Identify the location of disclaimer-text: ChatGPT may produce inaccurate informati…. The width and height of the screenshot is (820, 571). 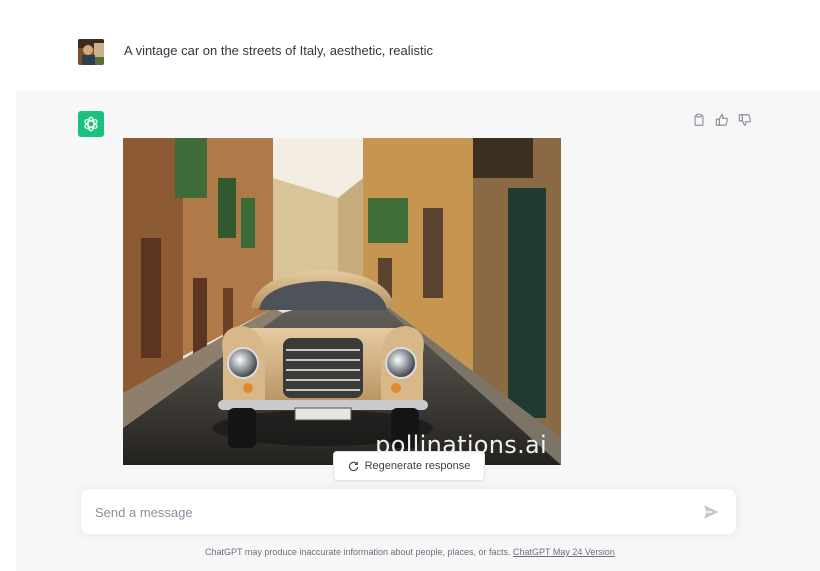
(359, 552).